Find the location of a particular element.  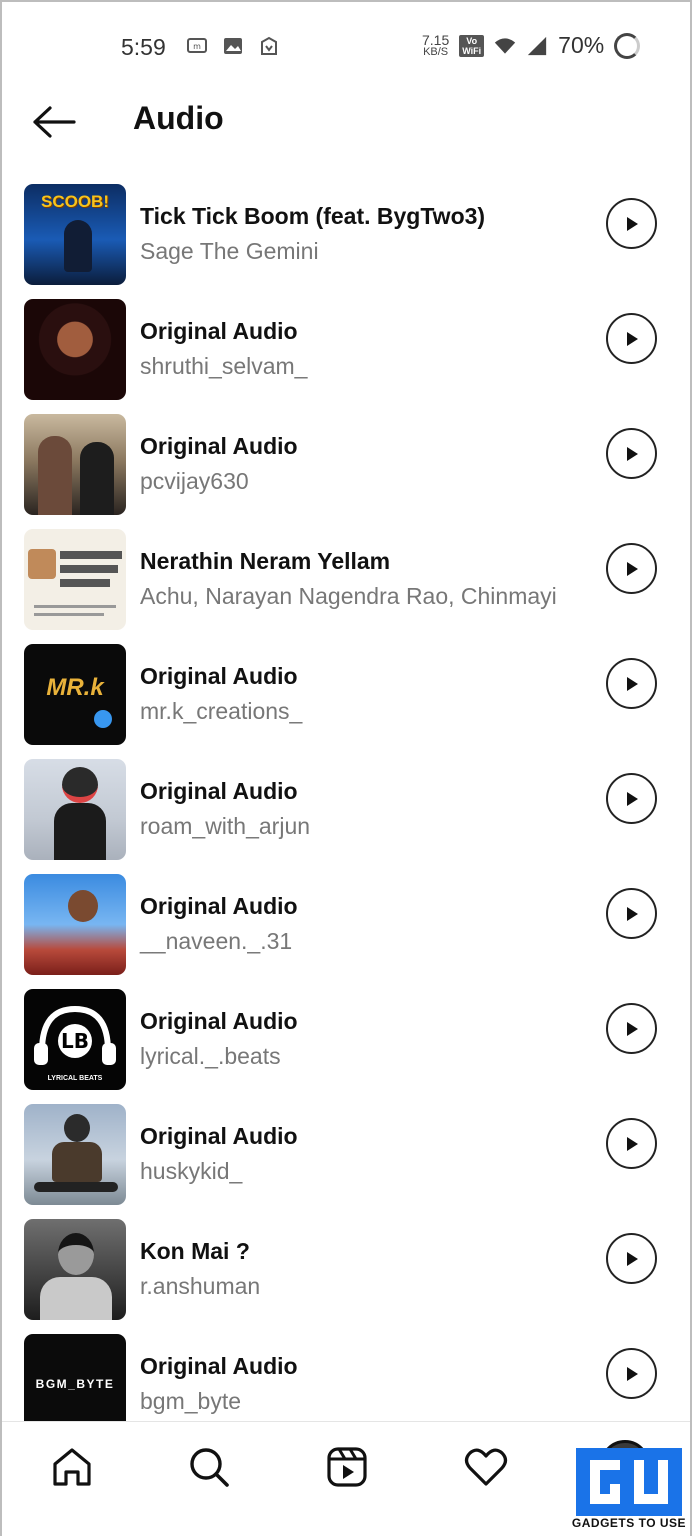

battery-icon is located at coordinates (627, 45).